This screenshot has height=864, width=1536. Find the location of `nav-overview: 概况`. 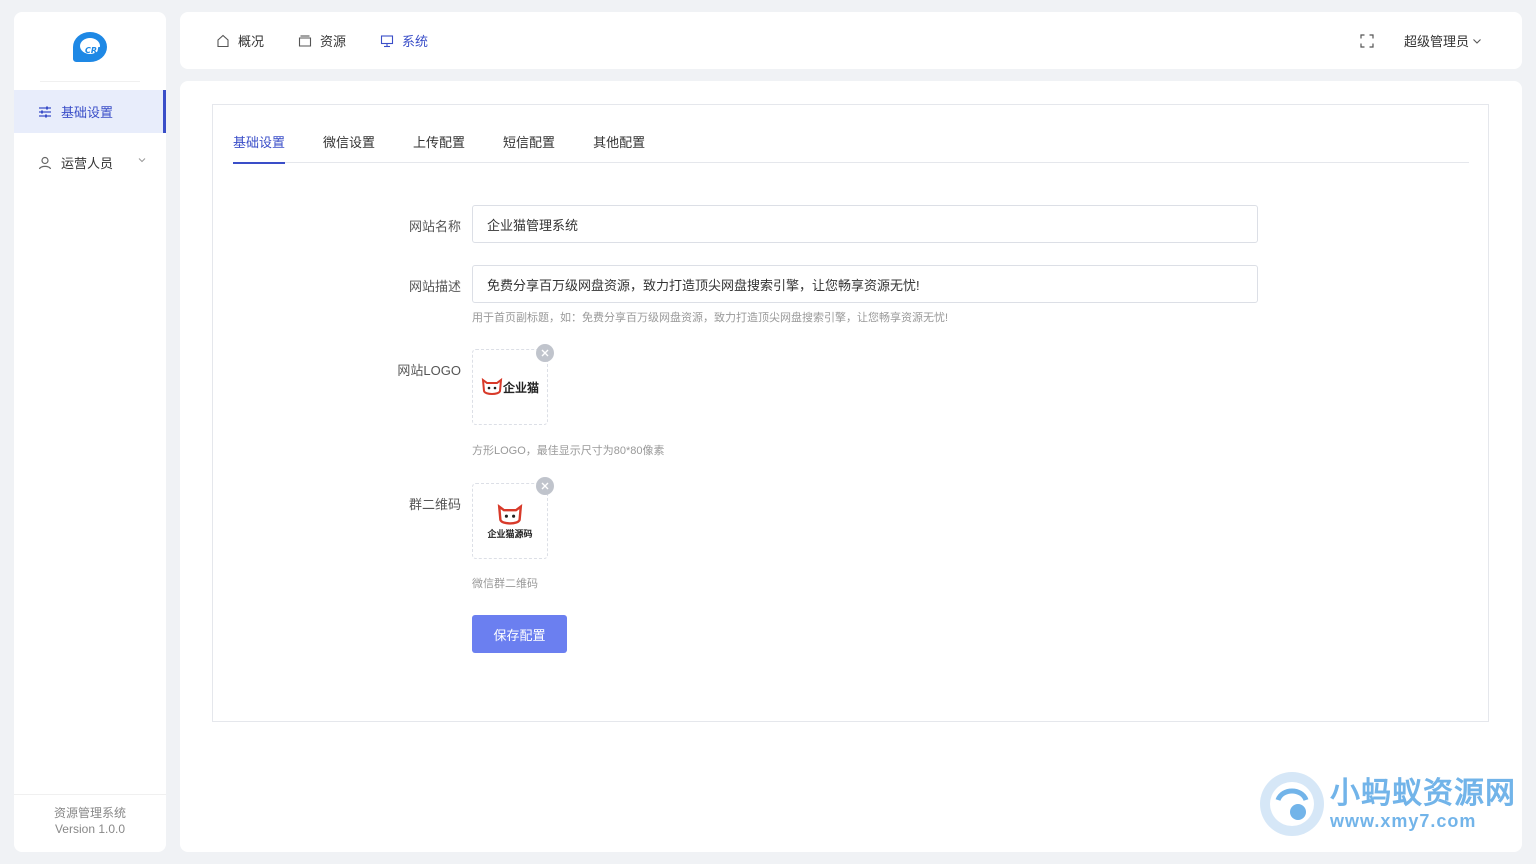

nav-overview: 概况 is located at coordinates (240, 40).